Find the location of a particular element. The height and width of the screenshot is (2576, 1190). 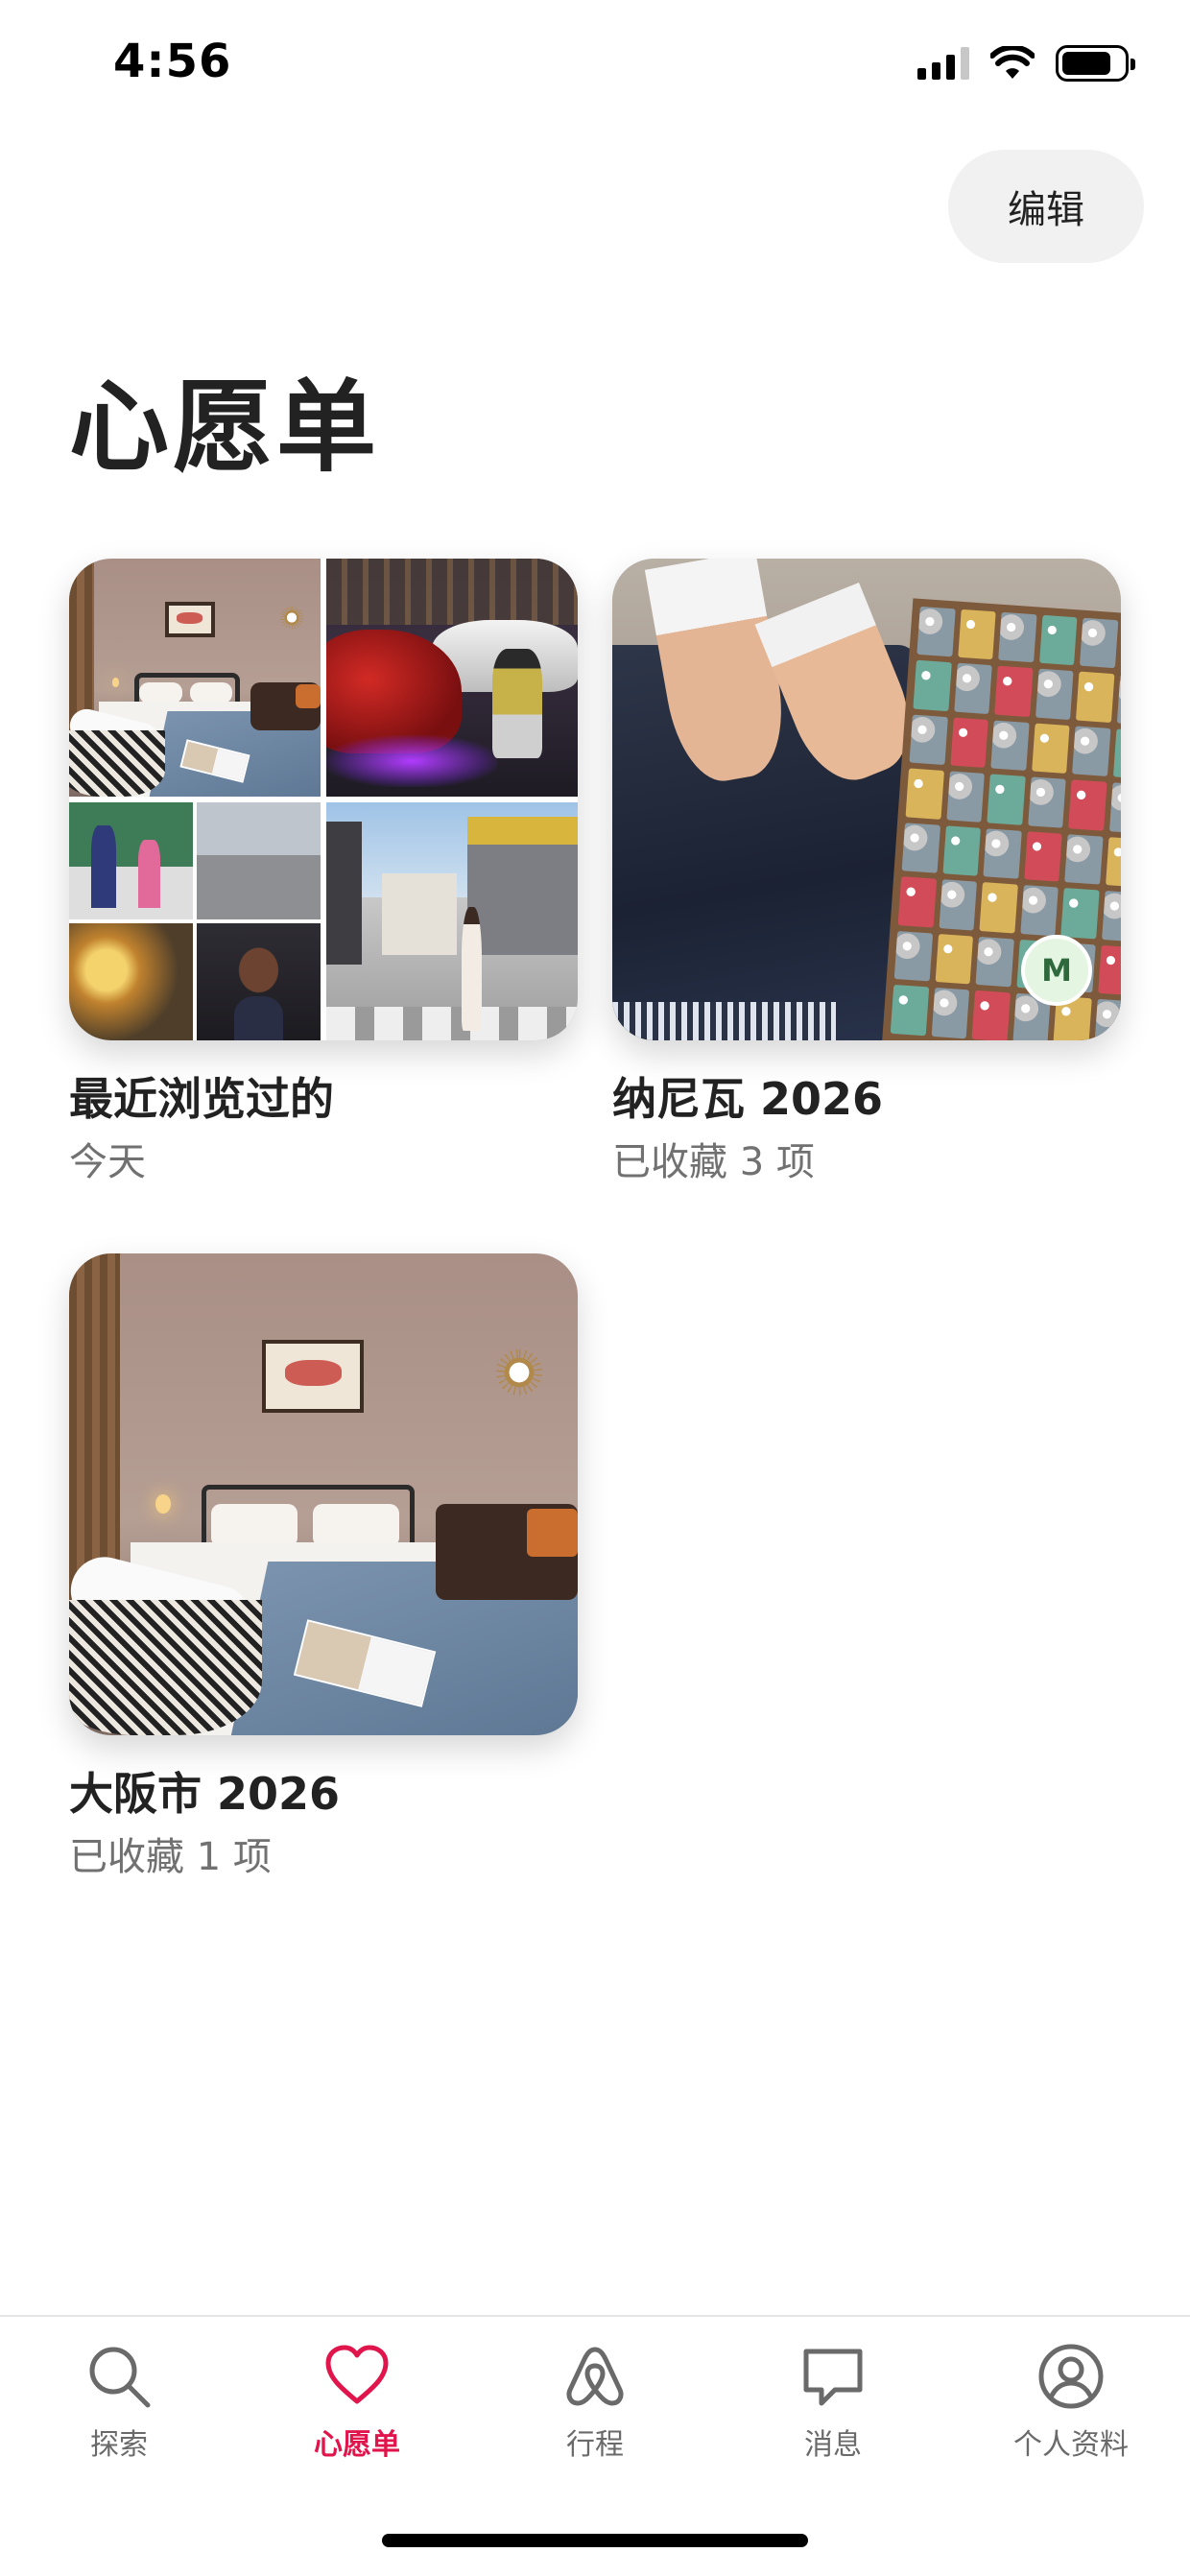

collage-photo-car-night is located at coordinates (452, 678).